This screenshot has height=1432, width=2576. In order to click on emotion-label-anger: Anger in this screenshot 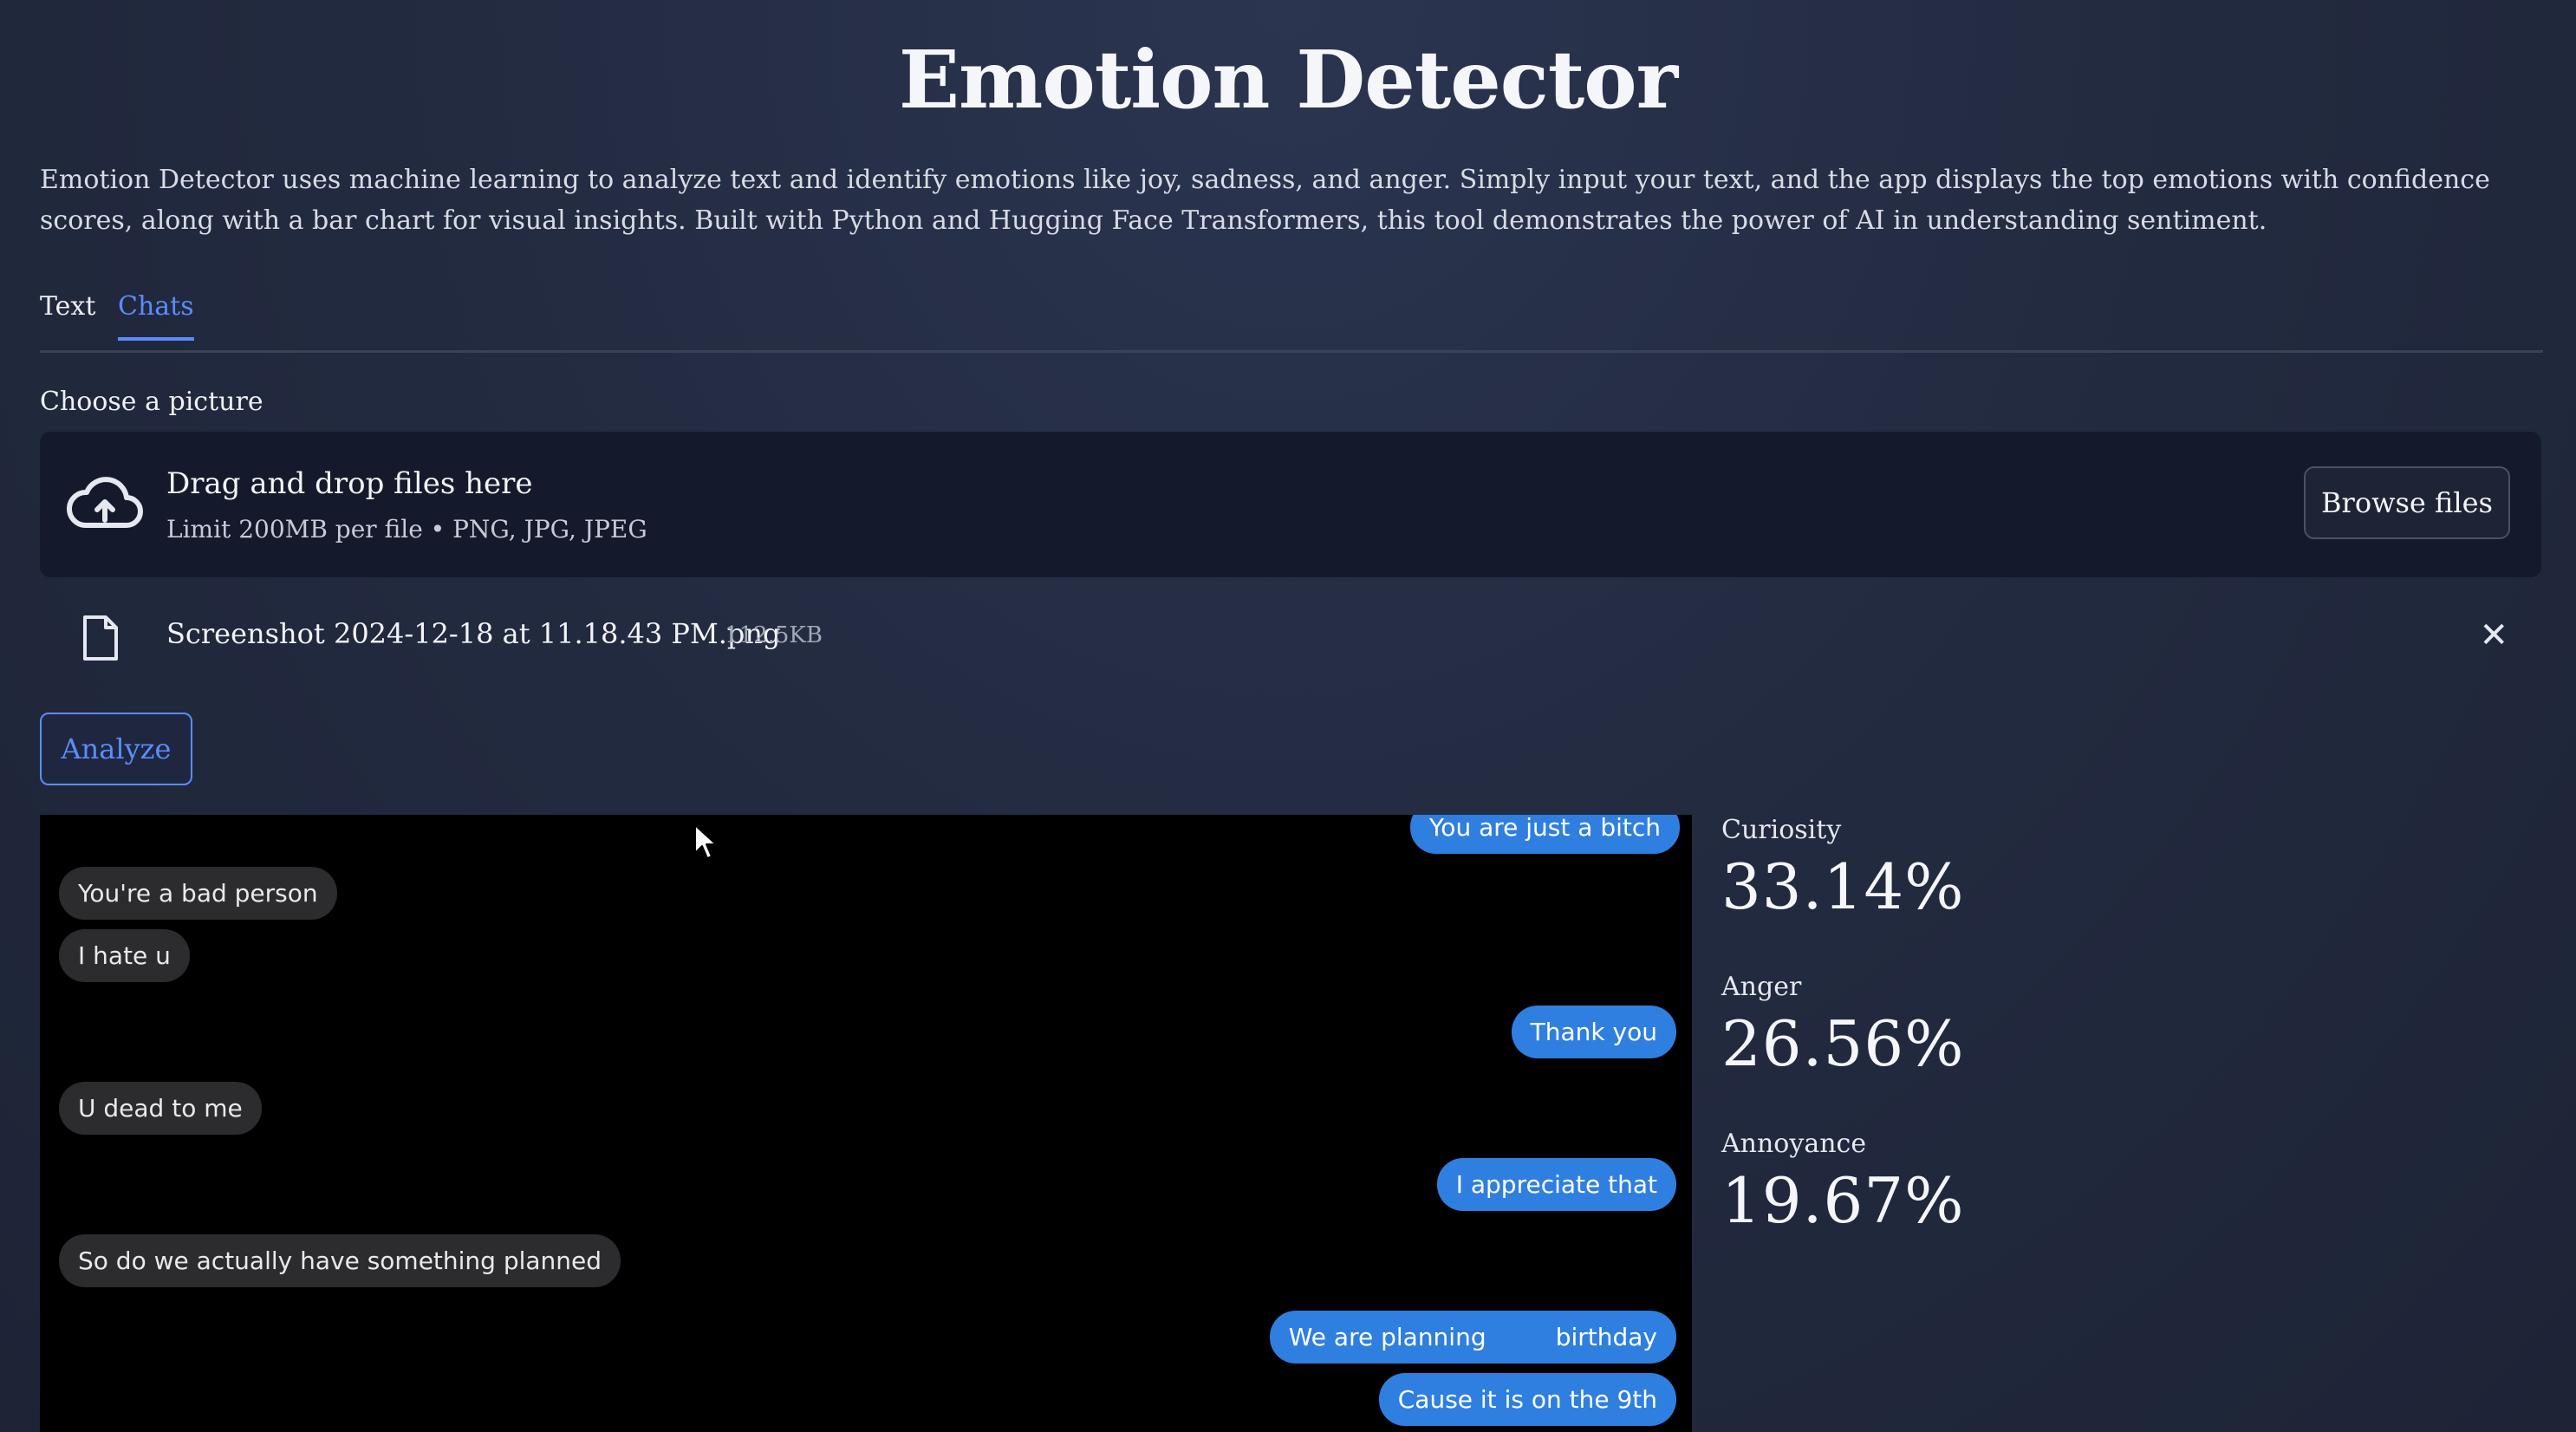, I will do `click(1761, 987)`.